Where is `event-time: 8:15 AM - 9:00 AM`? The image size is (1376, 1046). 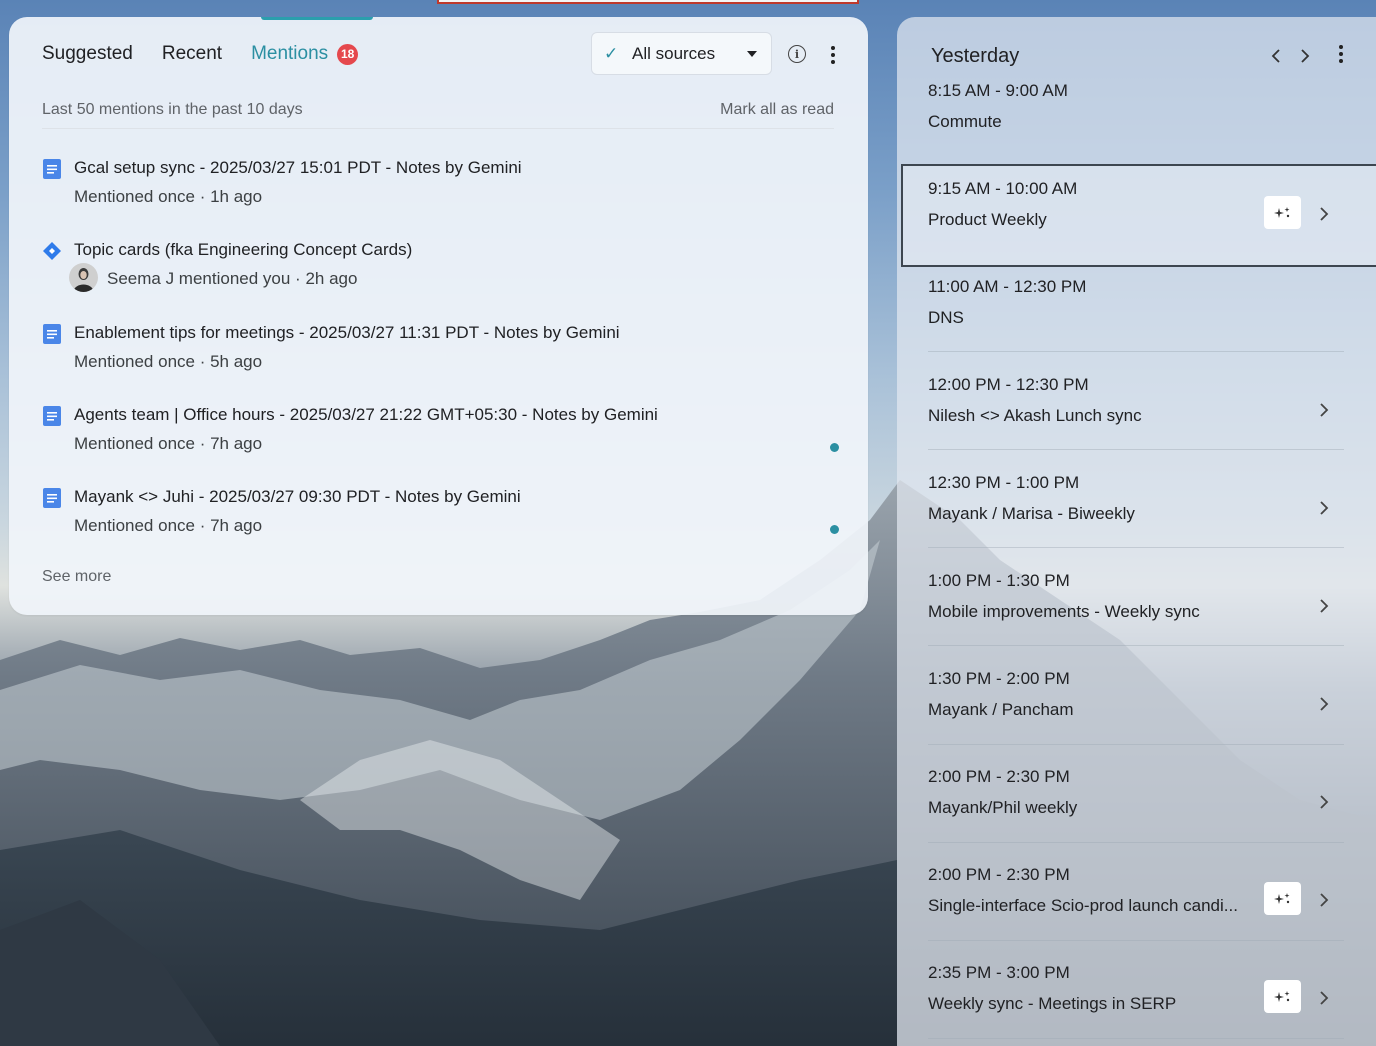
event-time: 8:15 AM - 9:00 AM is located at coordinates (998, 90).